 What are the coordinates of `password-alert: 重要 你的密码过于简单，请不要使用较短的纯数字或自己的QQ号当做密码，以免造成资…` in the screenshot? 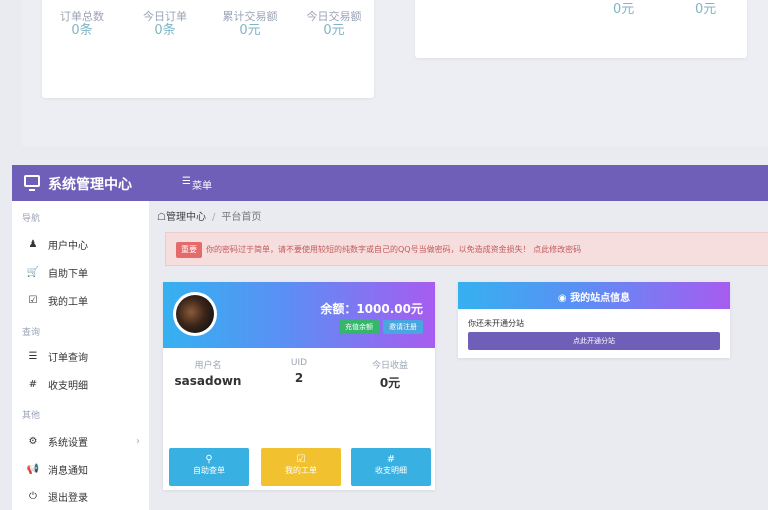 It's located at (466, 249).